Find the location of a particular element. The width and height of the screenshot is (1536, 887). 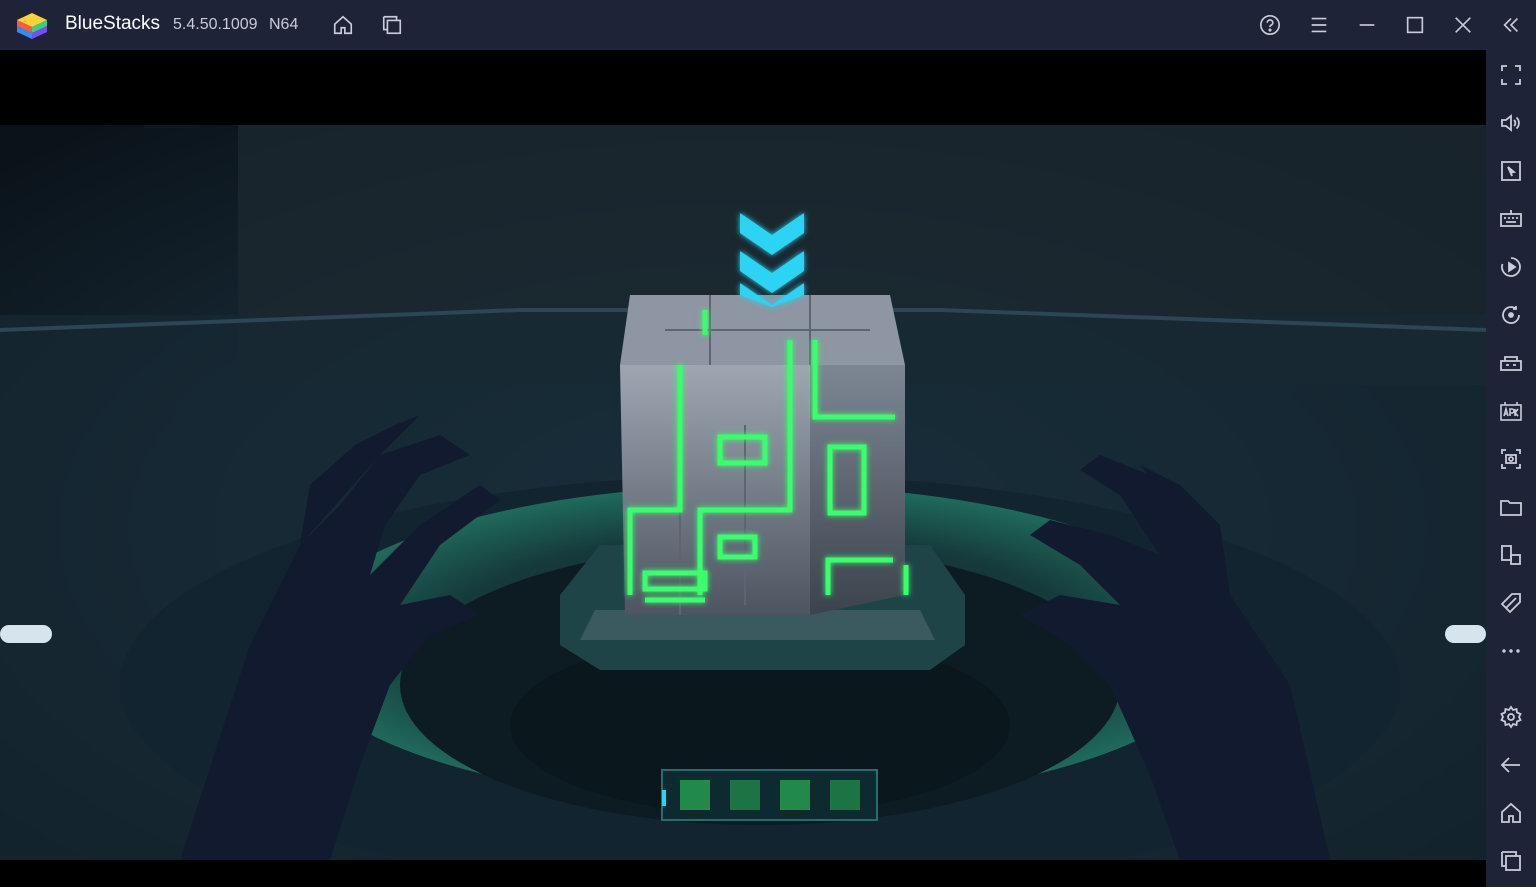

app-arch: N64 is located at coordinates (284, 24).